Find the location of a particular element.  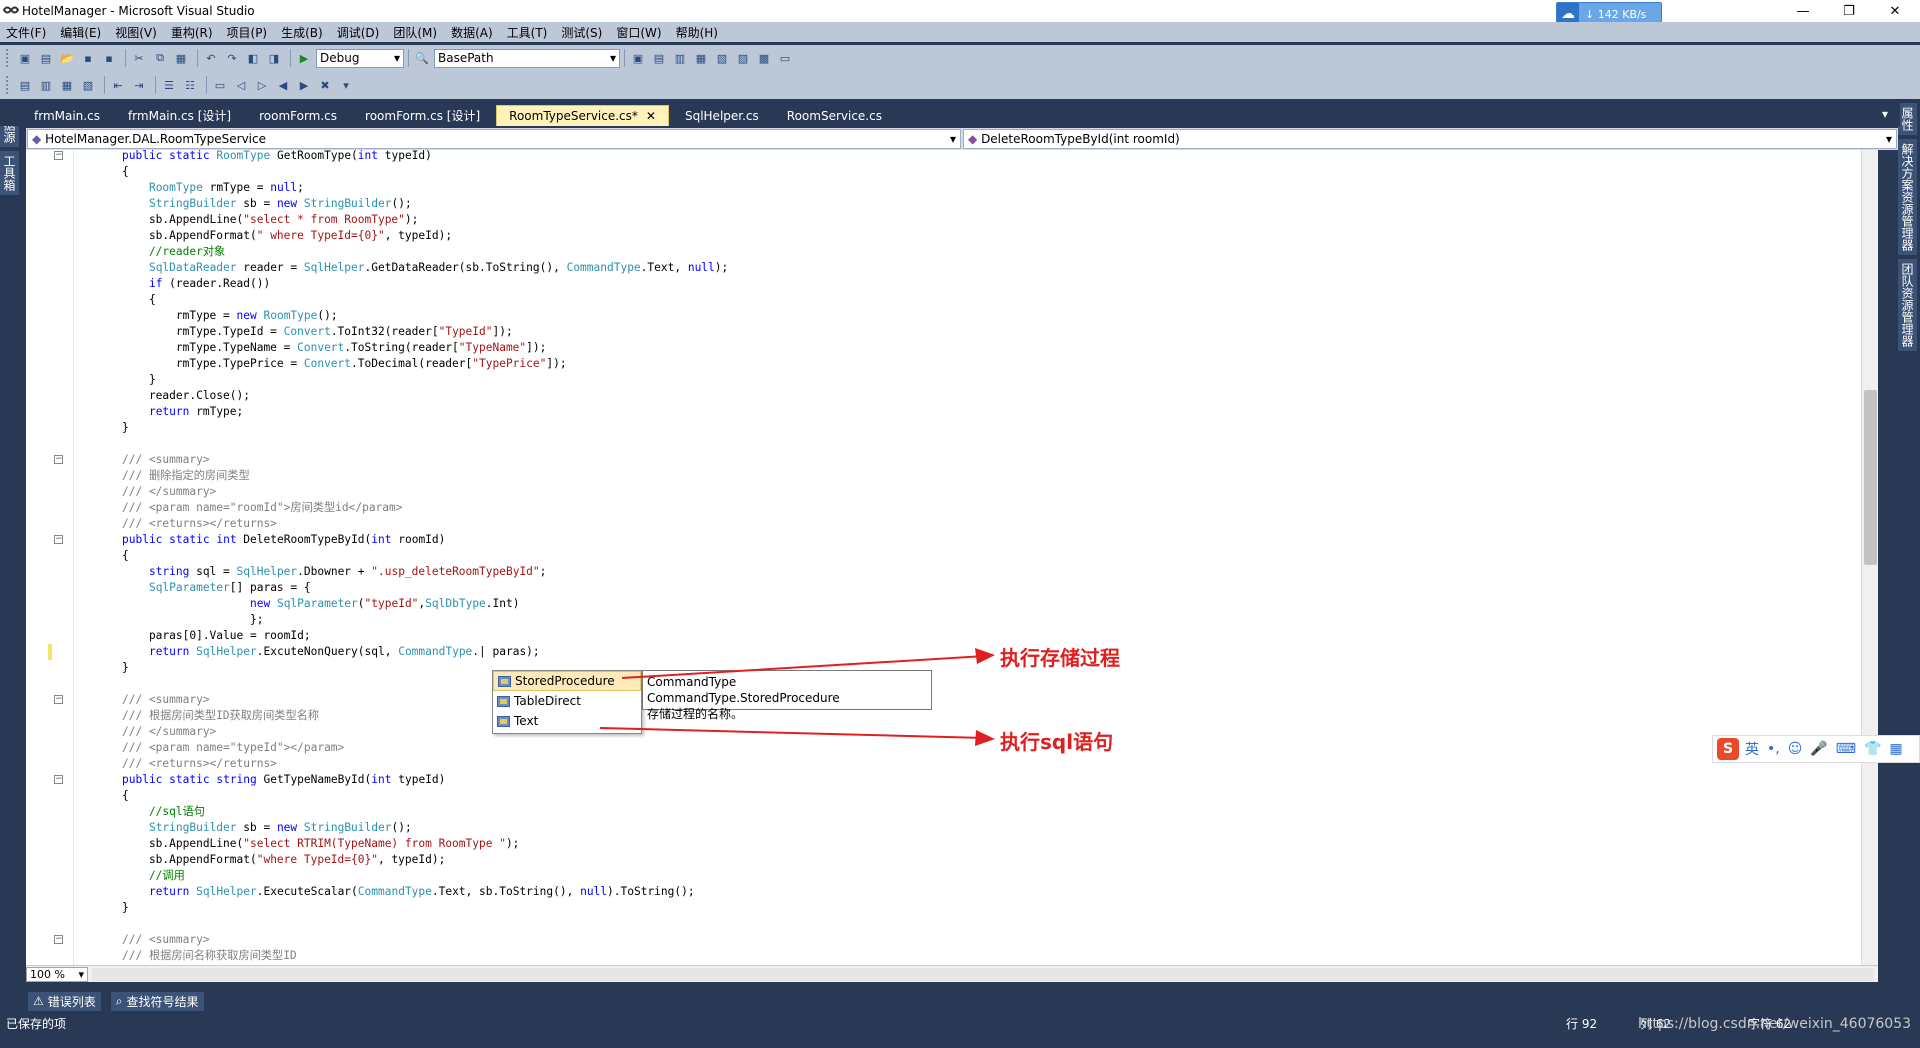

redo-icon: ↷ is located at coordinates (232, 58).